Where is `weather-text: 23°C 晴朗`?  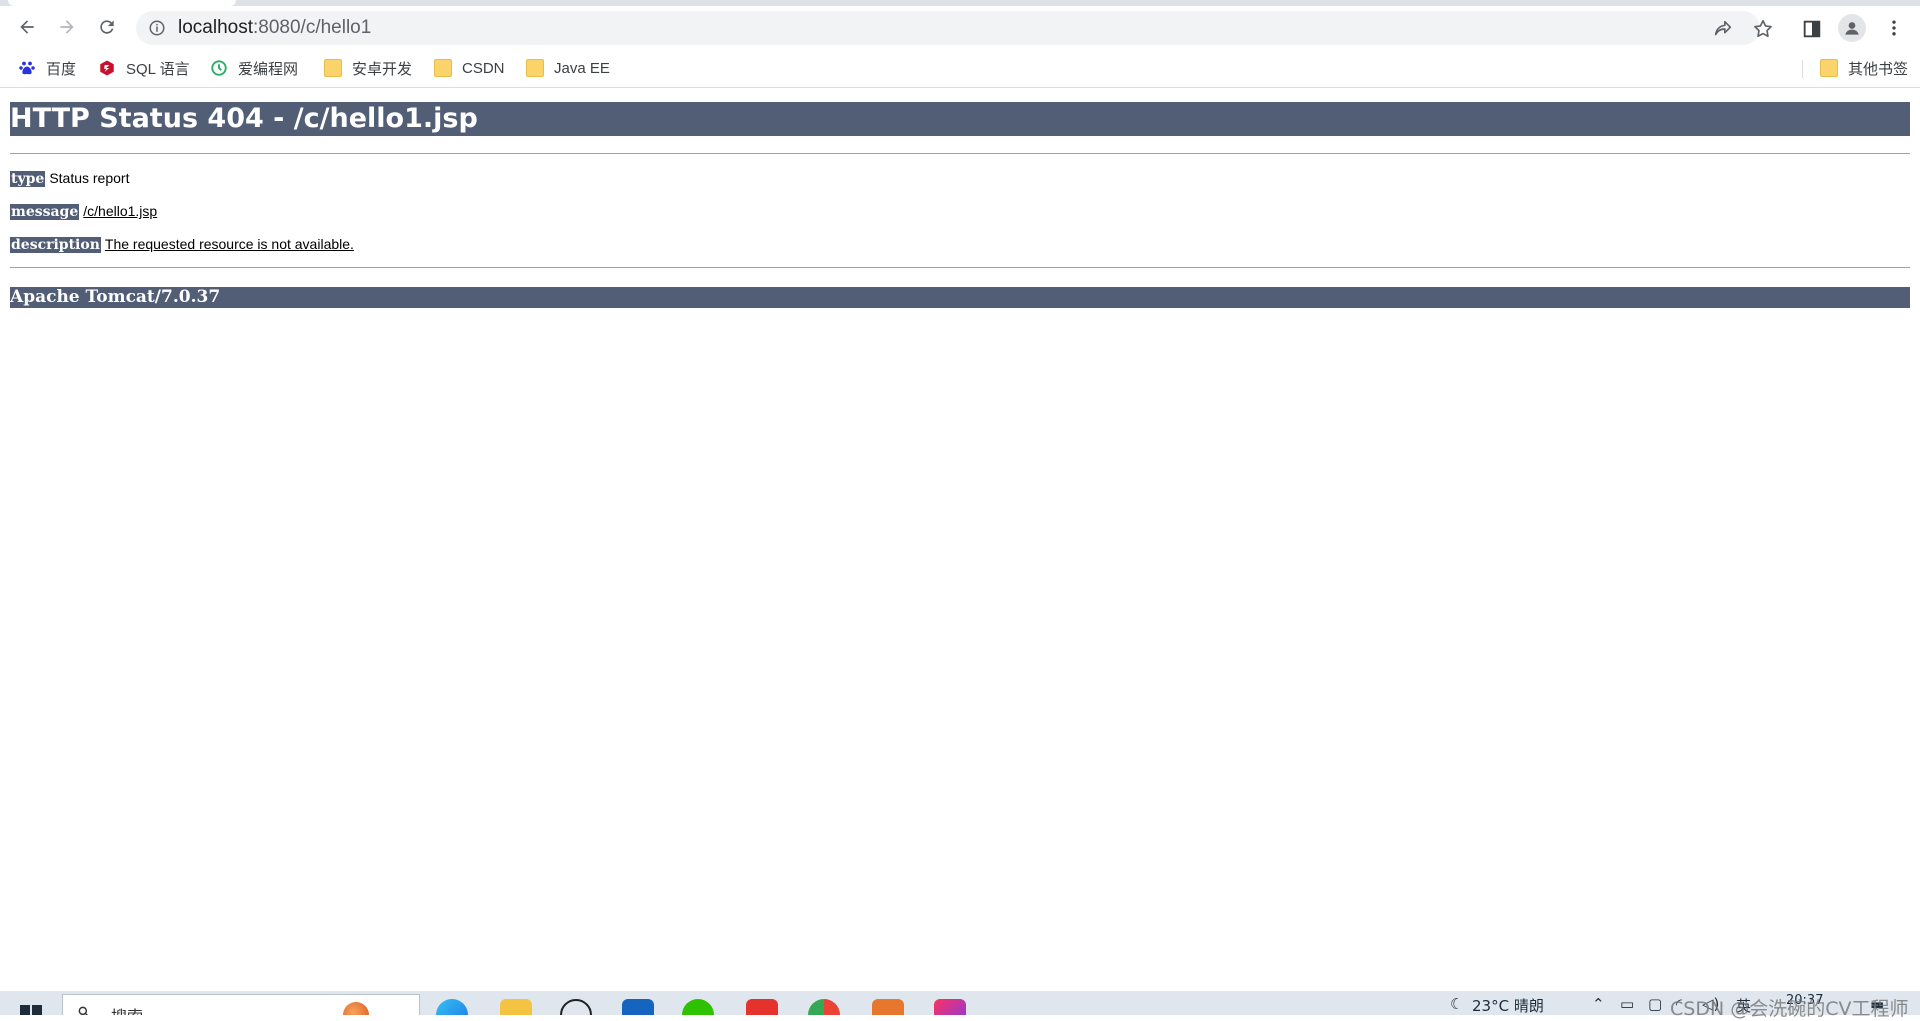 weather-text: 23°C 晴朗 is located at coordinates (1508, 1005).